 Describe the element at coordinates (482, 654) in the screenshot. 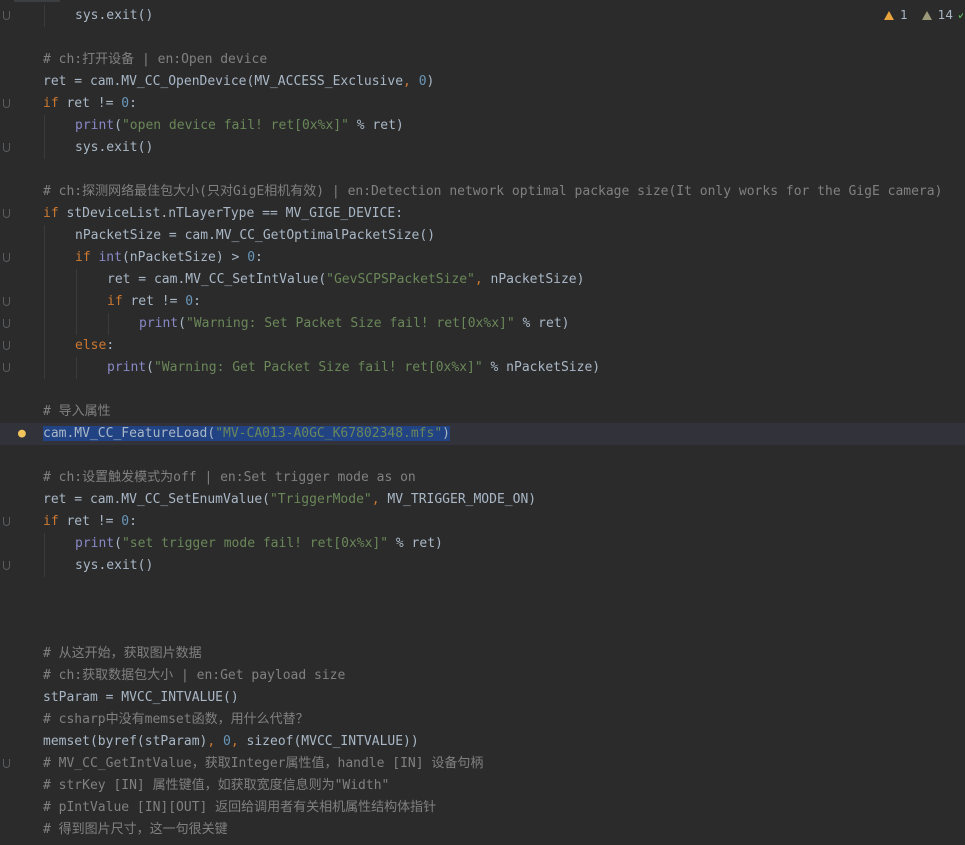

I see `code-line: # 从这开始，获取图片数据` at that location.